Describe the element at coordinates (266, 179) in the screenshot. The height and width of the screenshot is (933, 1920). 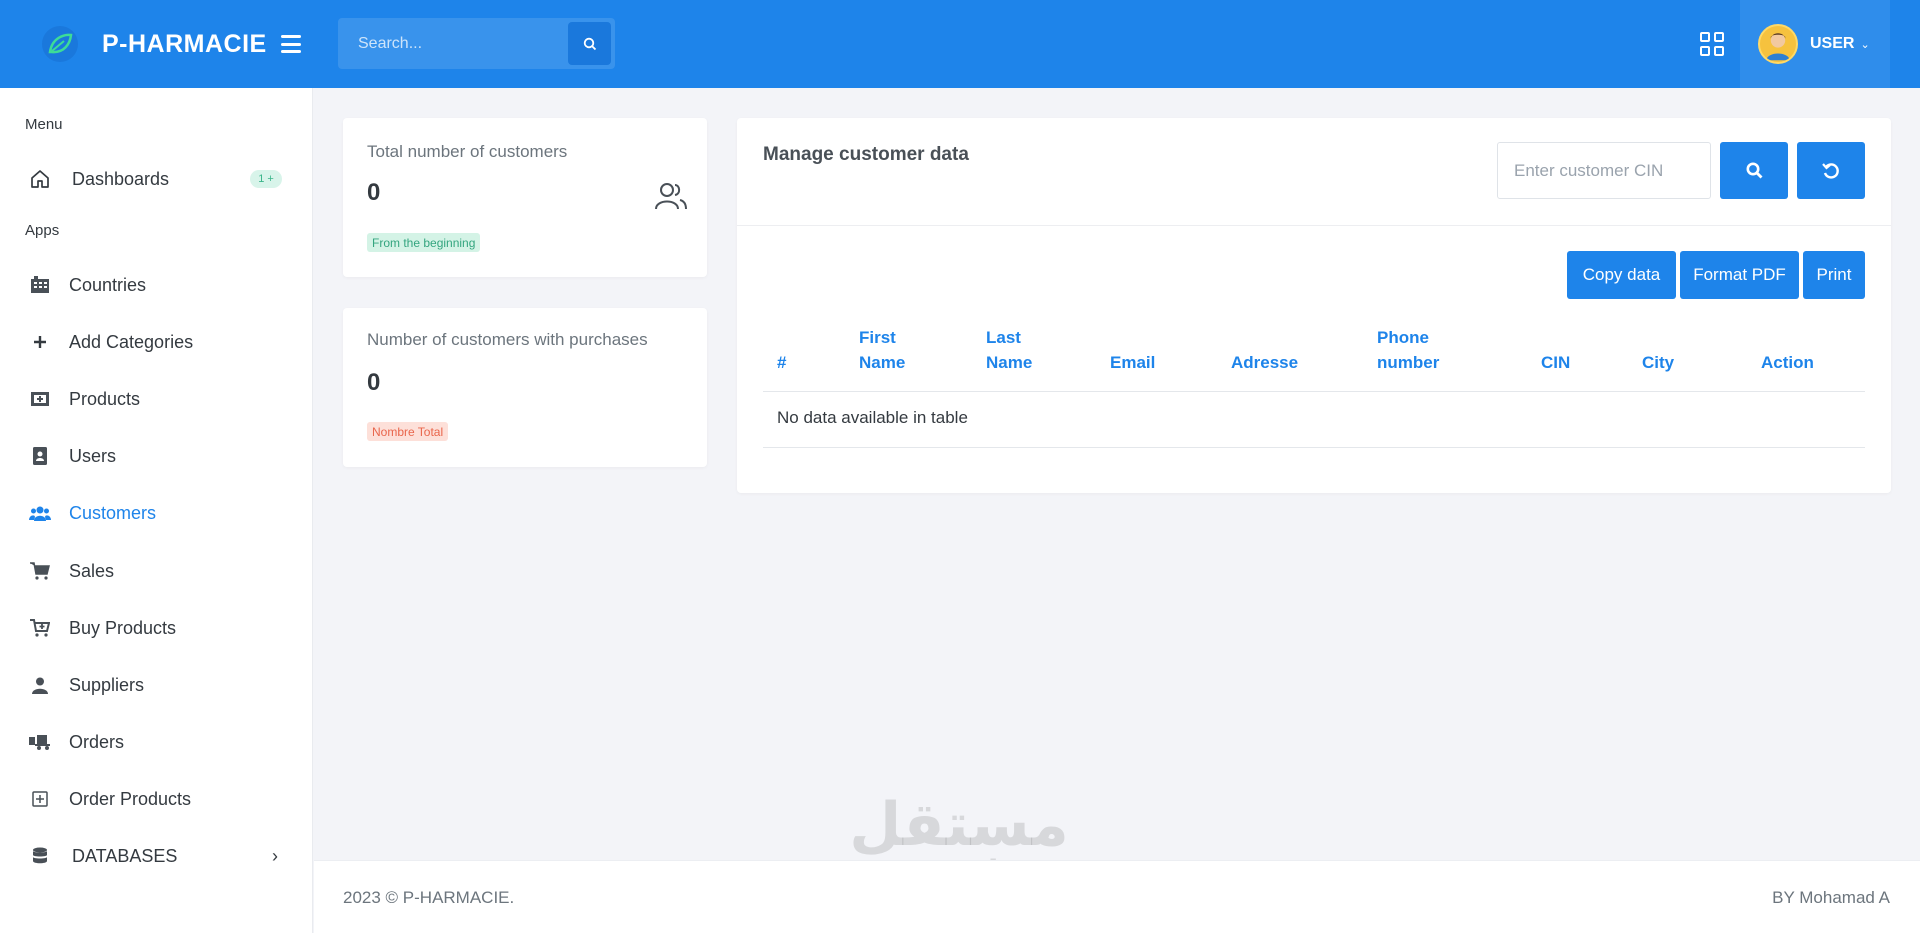
I see `dashboard-badge: 1 +` at that location.